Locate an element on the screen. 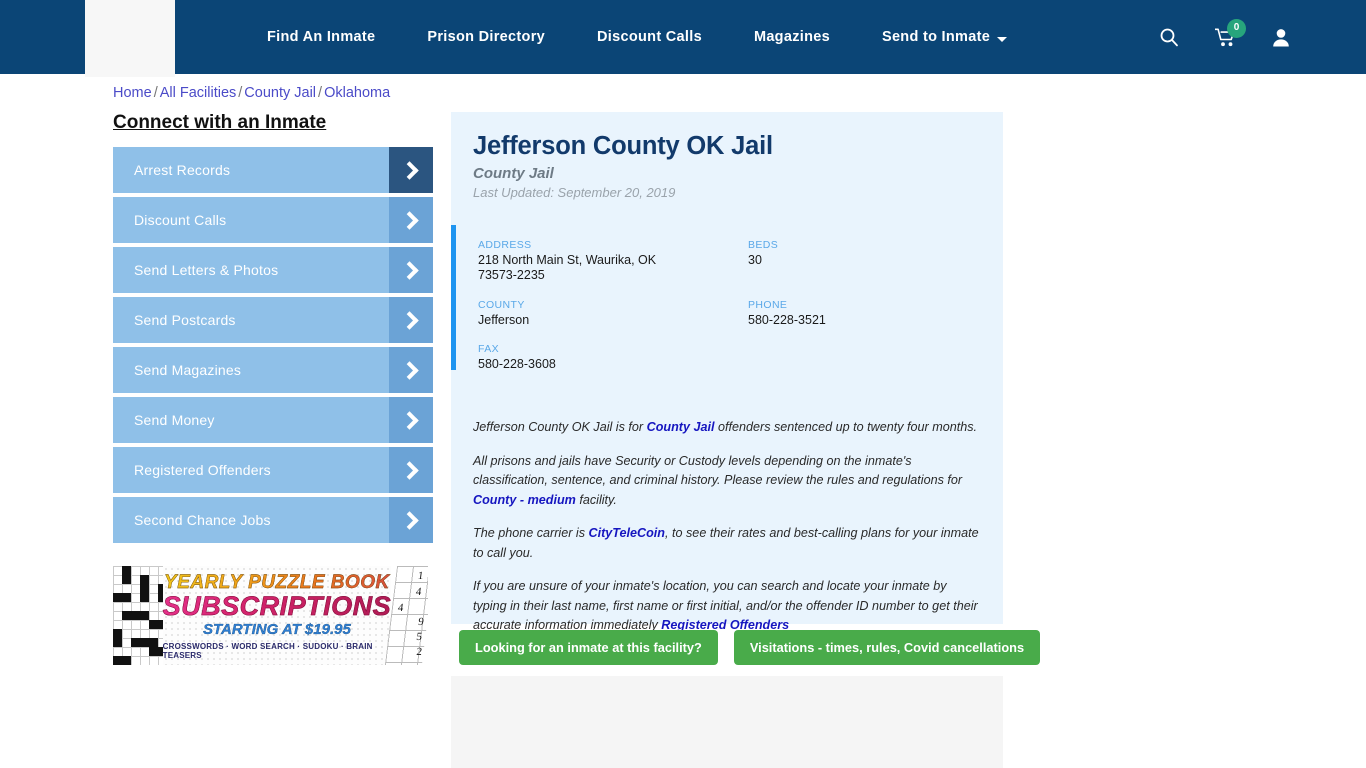  nav-dropdown-label: Send to Inmate is located at coordinates (936, 37).